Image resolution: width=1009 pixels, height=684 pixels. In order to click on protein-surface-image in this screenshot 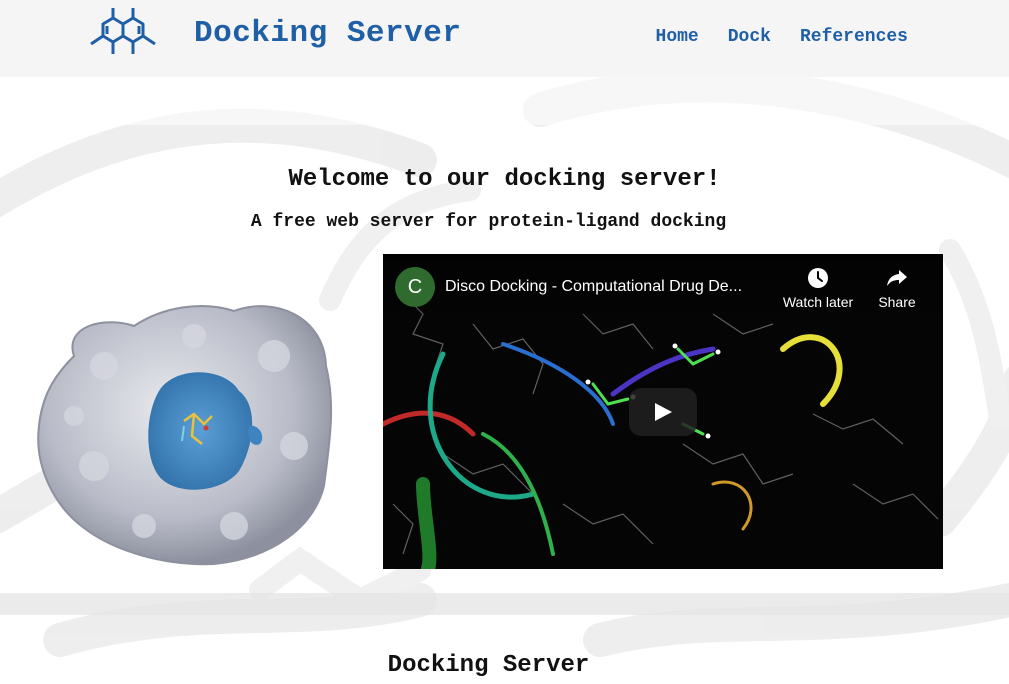, I will do `click(185, 435)`.